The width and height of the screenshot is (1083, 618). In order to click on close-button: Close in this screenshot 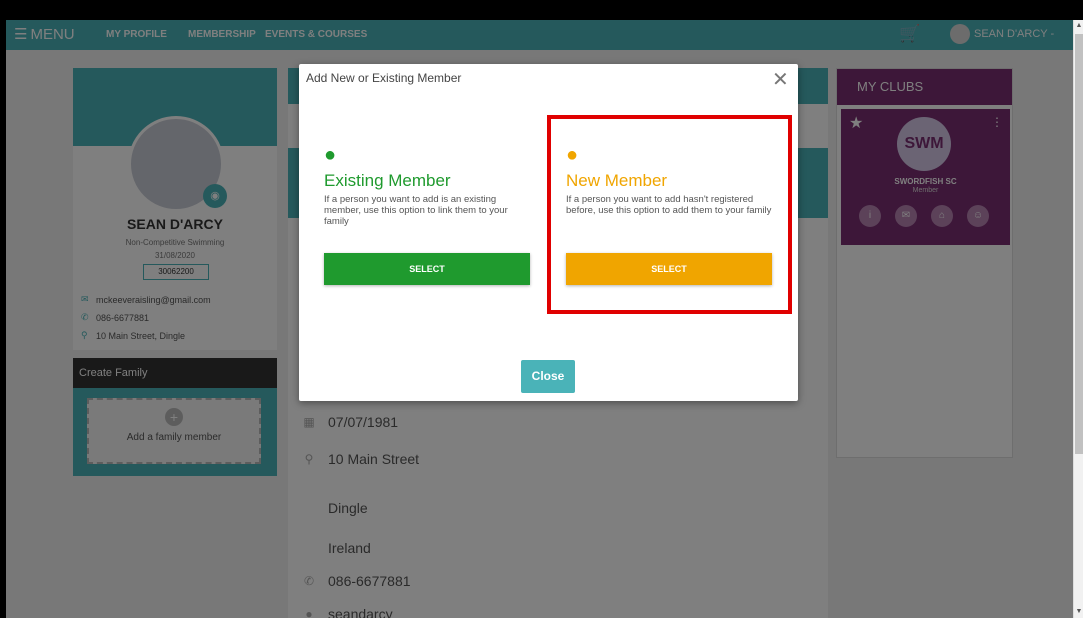, I will do `click(548, 376)`.